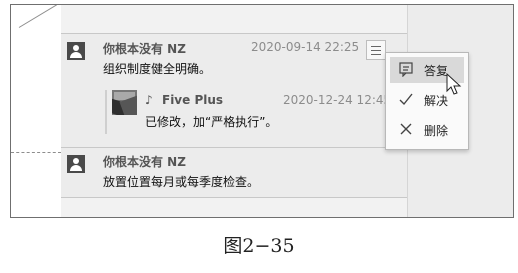  Describe the element at coordinates (337, 100) in the screenshot. I see `reply-time: 2020-12-24 12:45` at that location.